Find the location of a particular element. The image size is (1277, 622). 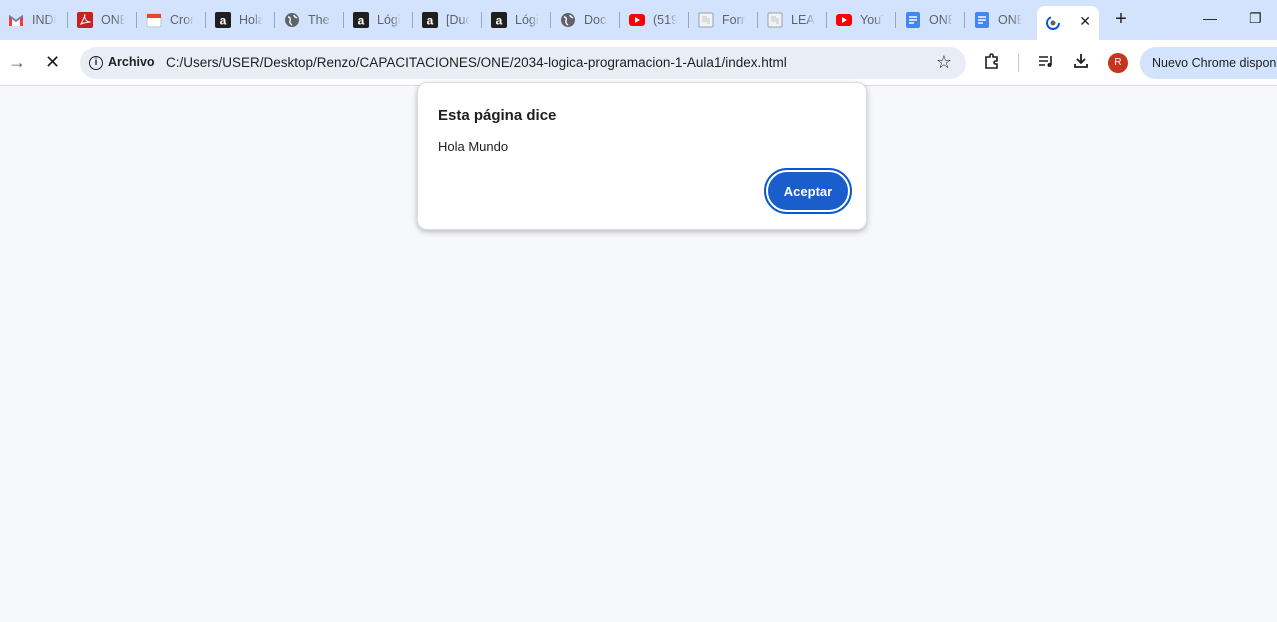

media-control-icon is located at coordinates (1046, 63).